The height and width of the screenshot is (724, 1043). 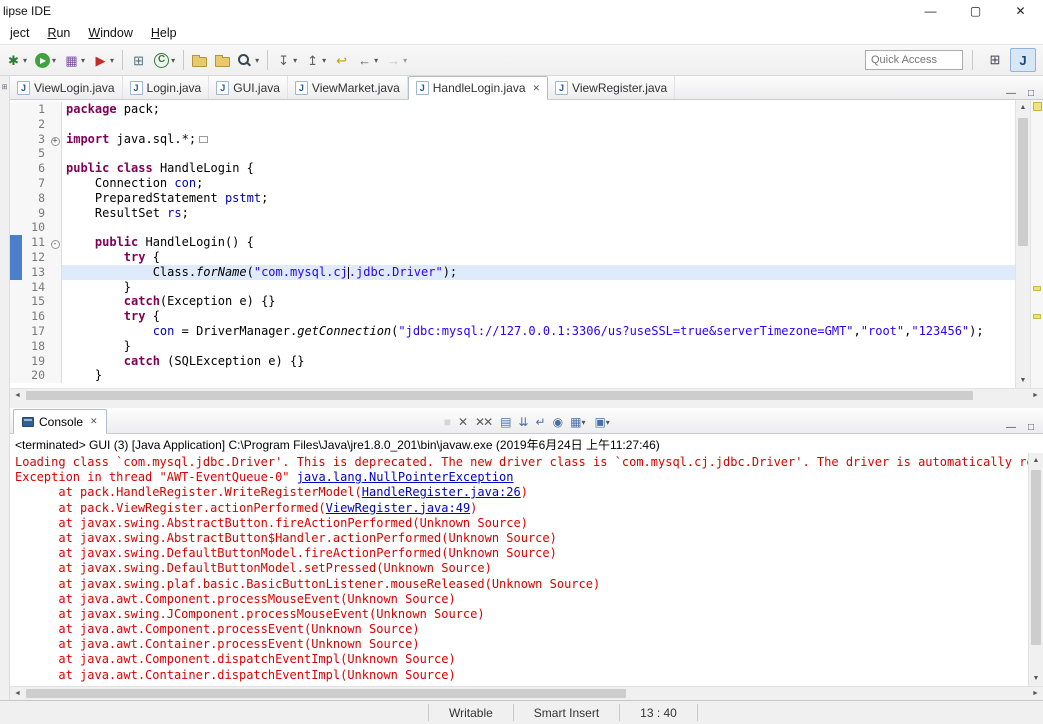 I want to click on external-tools-button: ▶ ▾, so click(x=103, y=60).